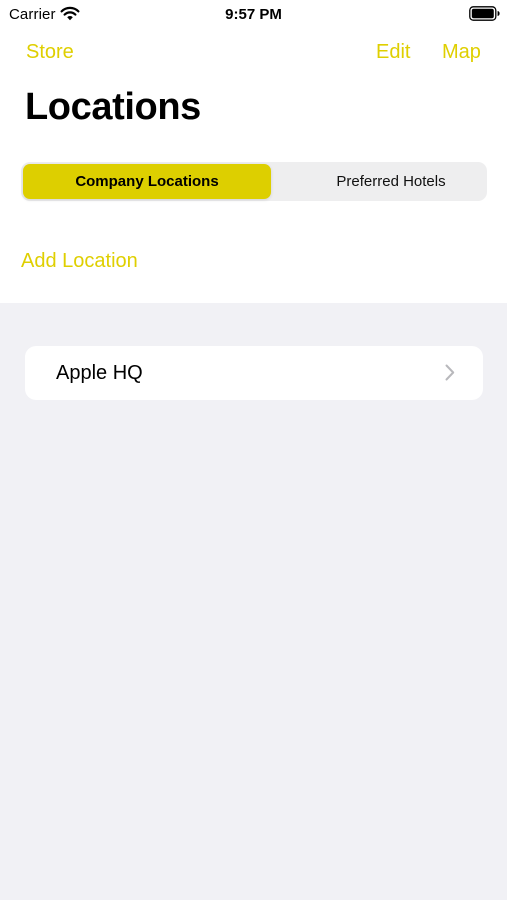 This screenshot has height=900, width=507. What do you see at coordinates (113, 107) in the screenshot?
I see `page-title: Locations` at bounding box center [113, 107].